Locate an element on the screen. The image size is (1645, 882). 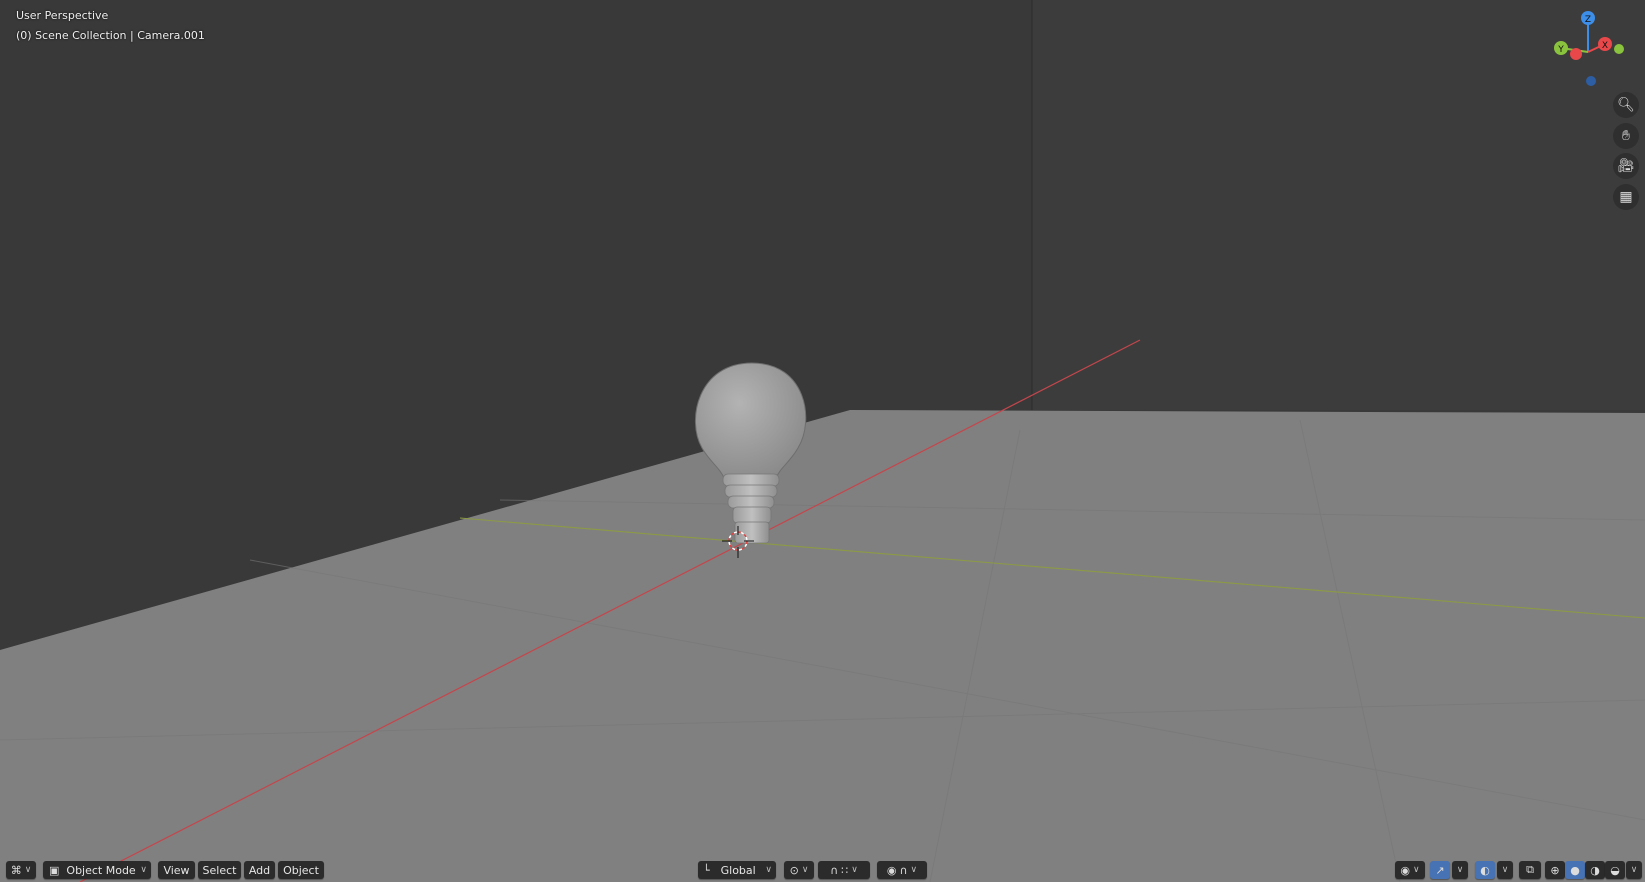
neg-x-axis-handle is located at coordinates (1576, 54).